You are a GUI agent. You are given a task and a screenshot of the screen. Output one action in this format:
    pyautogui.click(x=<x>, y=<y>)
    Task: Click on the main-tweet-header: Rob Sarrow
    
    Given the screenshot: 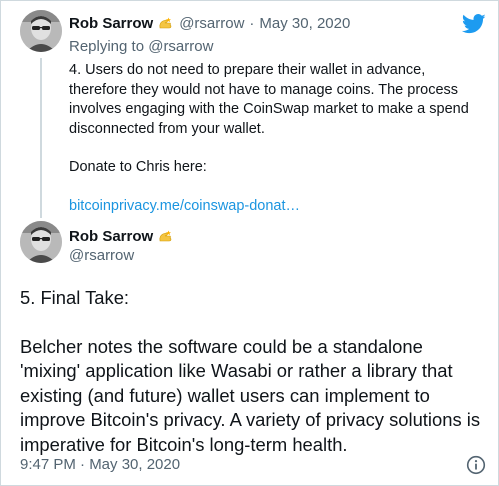 What is the action you would take?
    pyautogui.click(x=124, y=237)
    